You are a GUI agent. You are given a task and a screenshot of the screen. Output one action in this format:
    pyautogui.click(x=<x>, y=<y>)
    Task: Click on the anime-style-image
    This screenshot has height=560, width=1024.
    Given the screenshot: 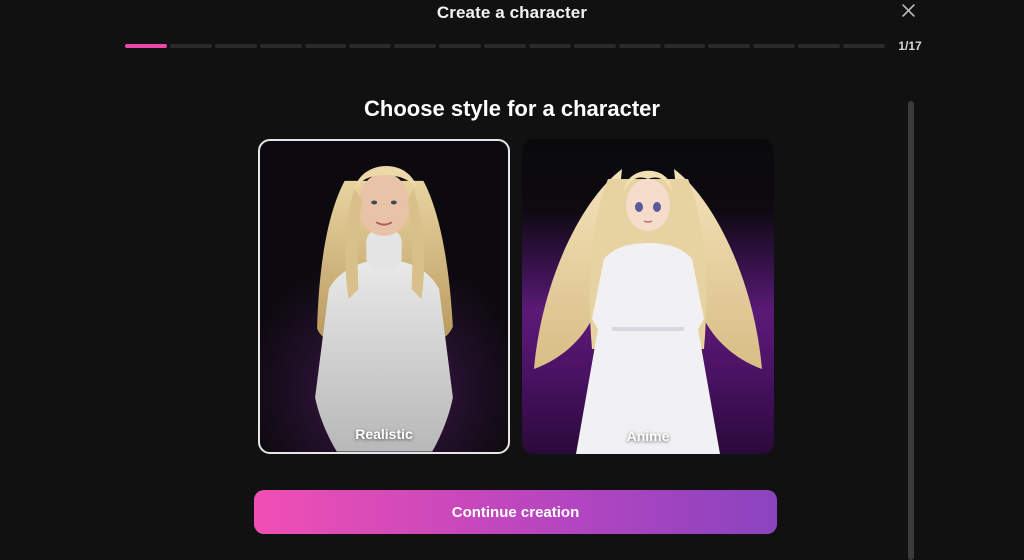 What is the action you would take?
    pyautogui.click(x=648, y=311)
    